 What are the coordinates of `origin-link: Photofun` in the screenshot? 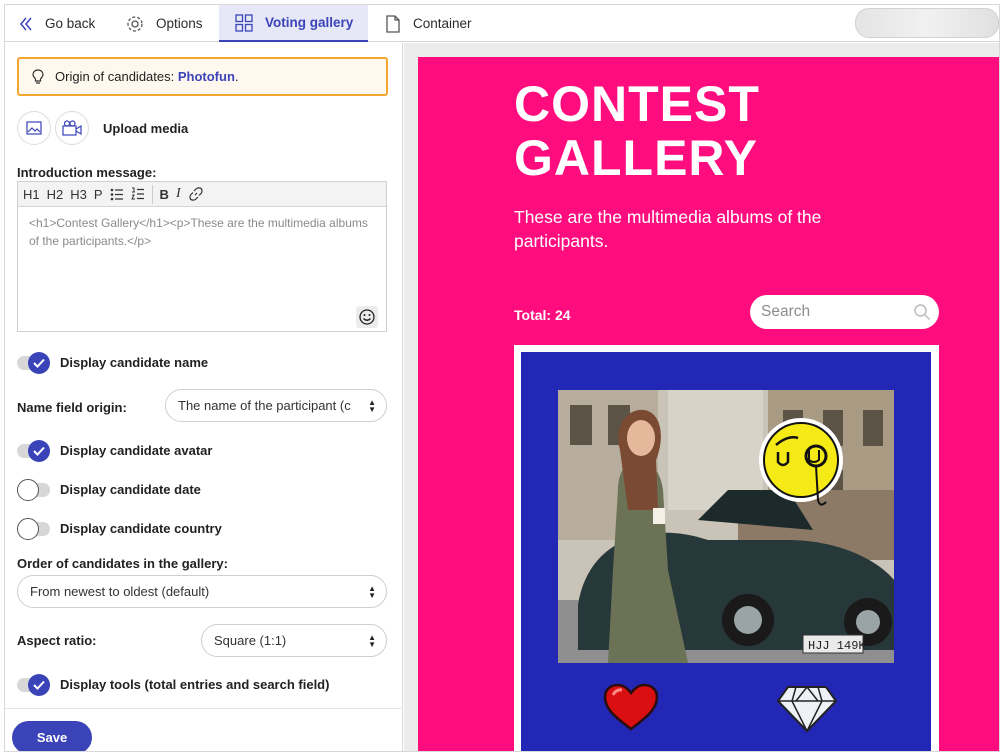 It's located at (206, 76).